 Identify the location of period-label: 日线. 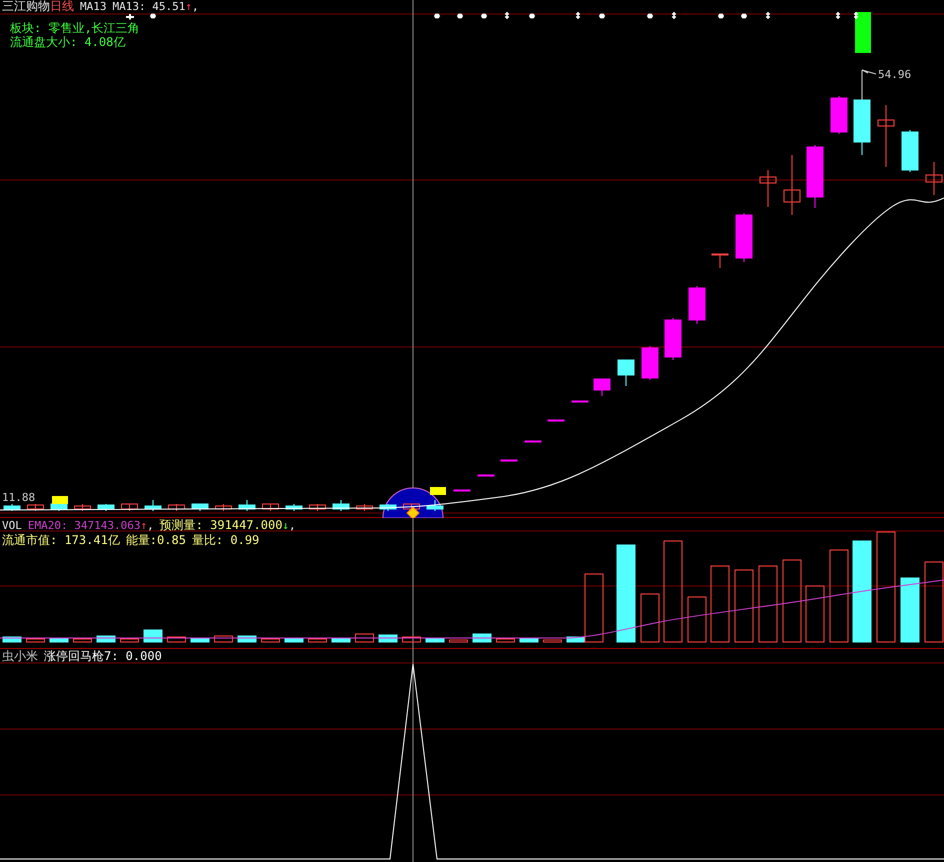
(62, 6).